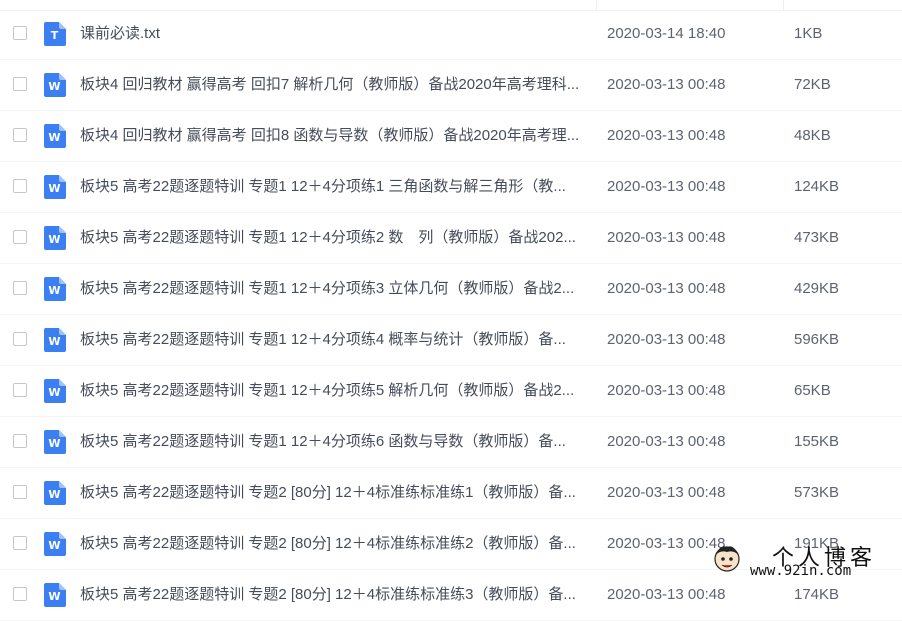 This screenshot has height=621, width=902. What do you see at coordinates (817, 186) in the screenshot?
I see `file-size: 124KB` at bounding box center [817, 186].